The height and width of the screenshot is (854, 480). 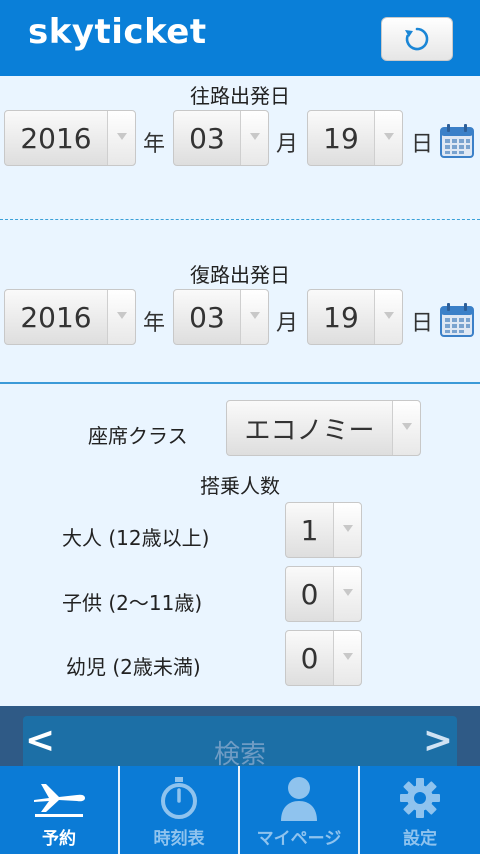 I want to click on adult-count-value: 1, so click(x=309, y=530).